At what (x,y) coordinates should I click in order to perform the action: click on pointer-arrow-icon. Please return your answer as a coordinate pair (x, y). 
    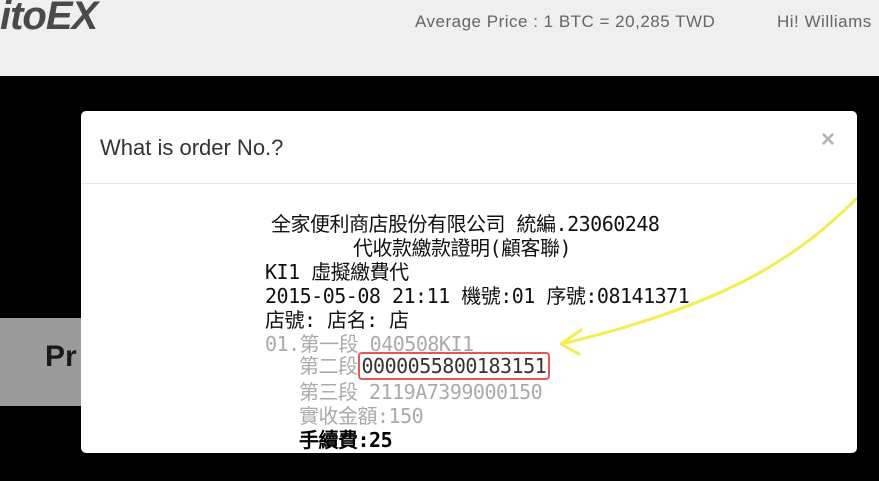
    Looking at the image, I should click on (708, 276).